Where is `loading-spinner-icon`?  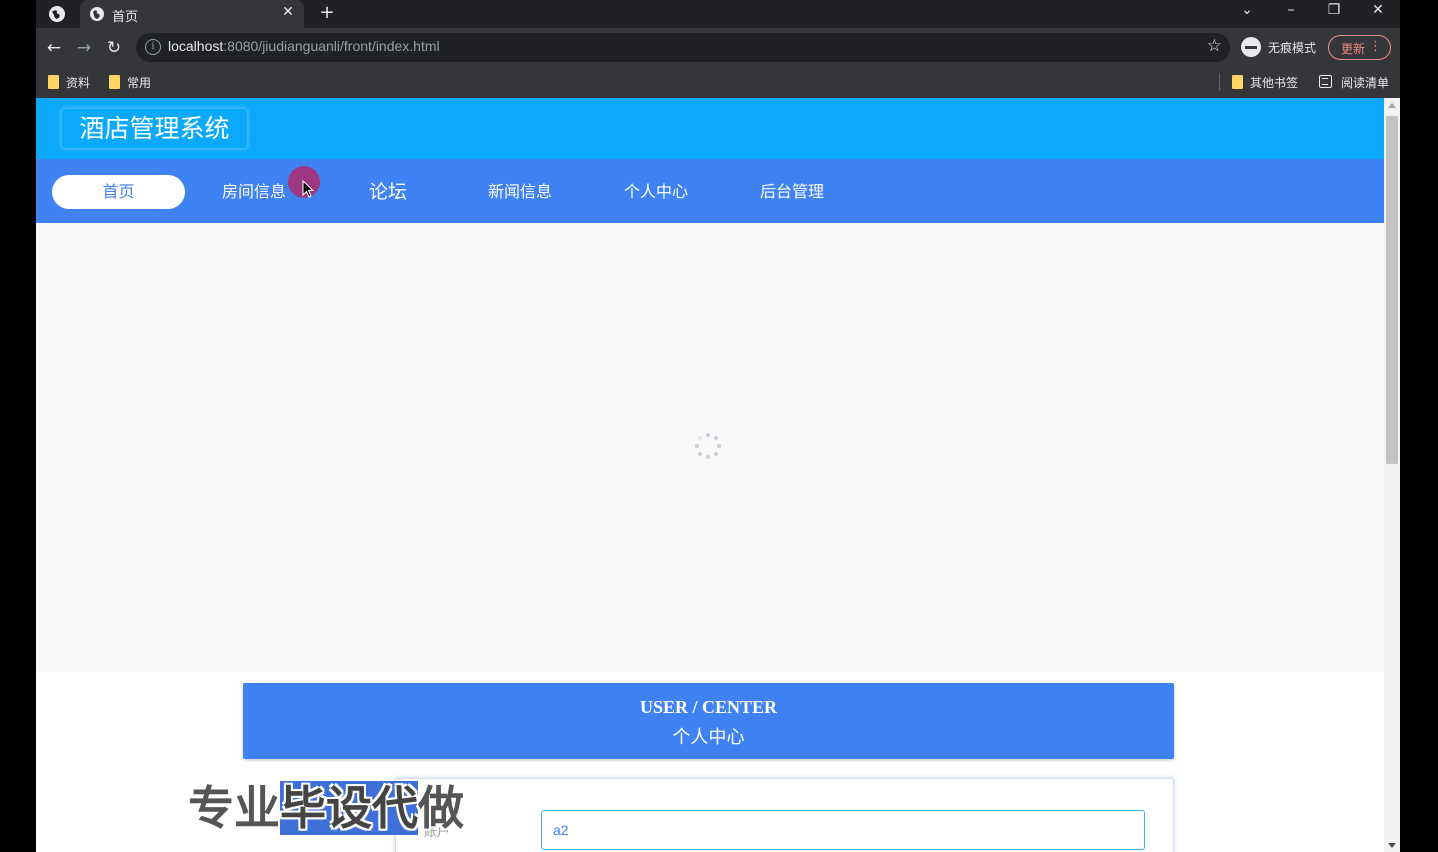
loading-spinner-icon is located at coordinates (708, 447).